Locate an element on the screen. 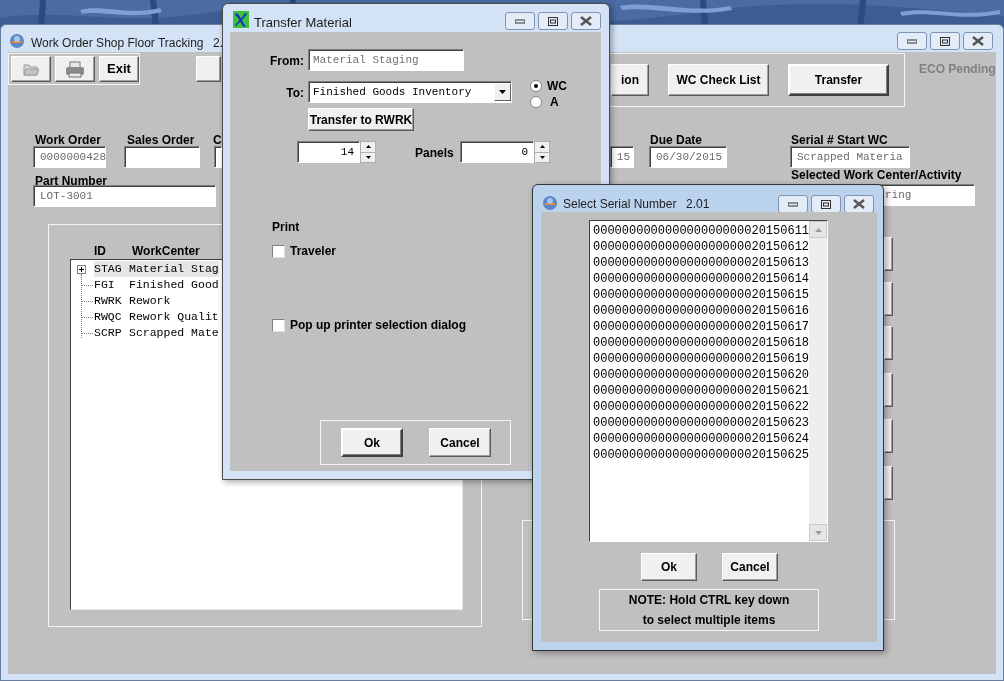 Image resolution: width=1004 pixels, height=681 pixels. field-label: Selected Work Center/Activity is located at coordinates (876, 175).